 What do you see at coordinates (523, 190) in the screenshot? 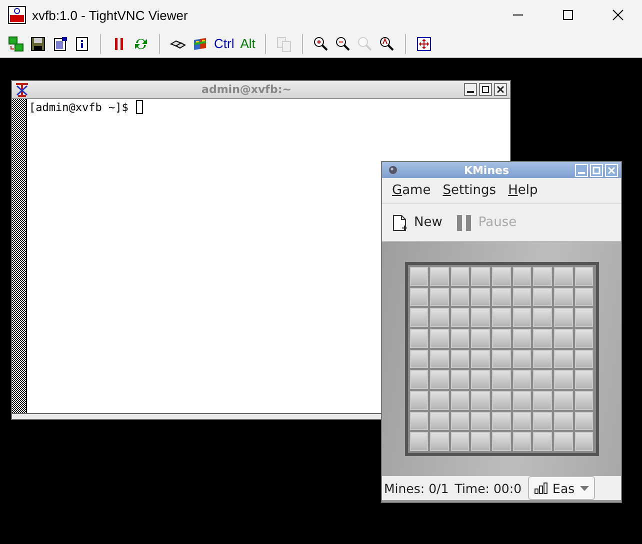
I see `menu-item: Help` at bounding box center [523, 190].